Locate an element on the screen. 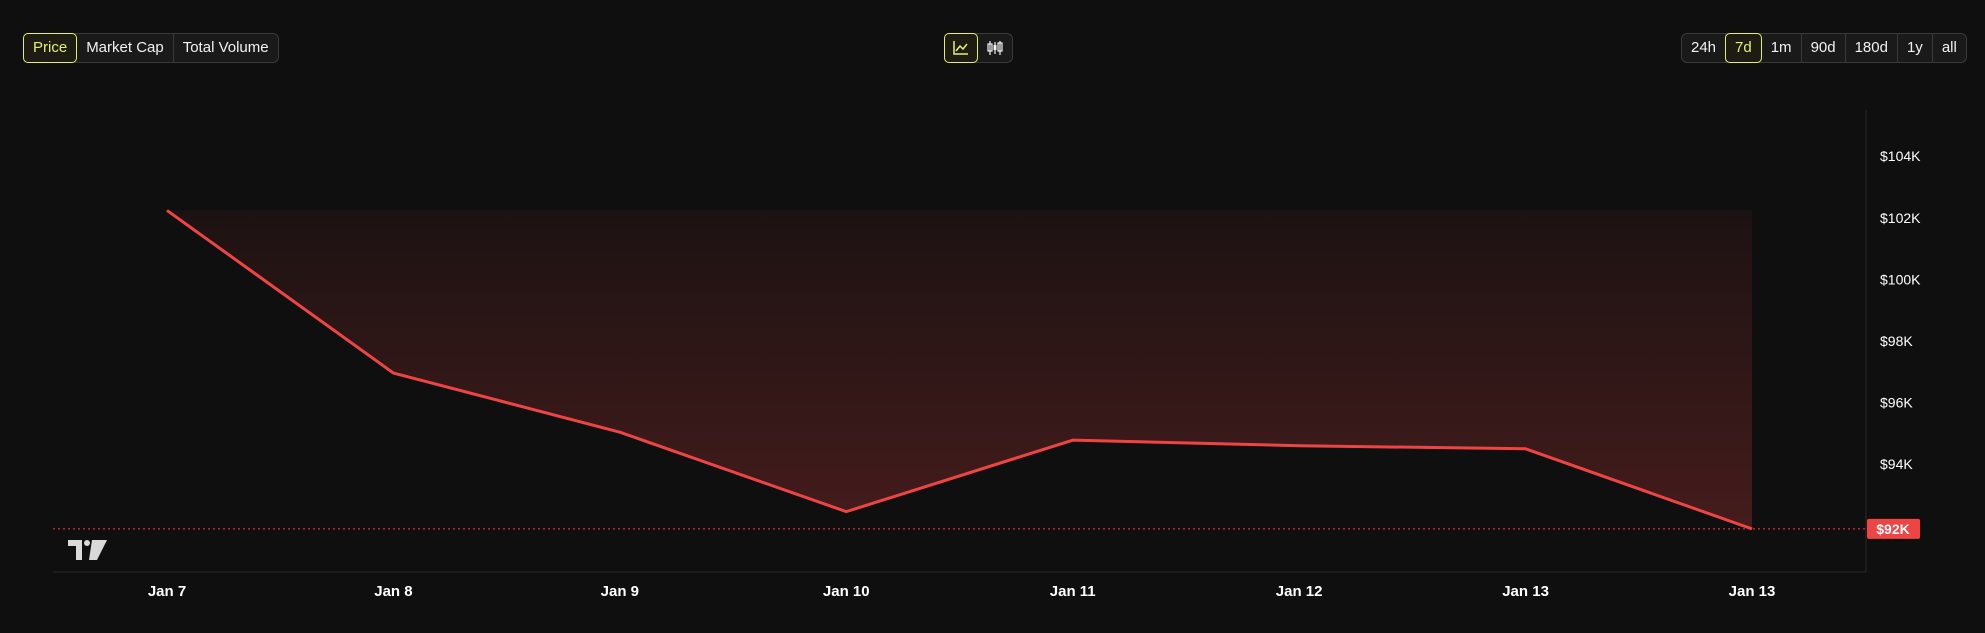  x-tick-label: Jan 7 is located at coordinates (167, 591).